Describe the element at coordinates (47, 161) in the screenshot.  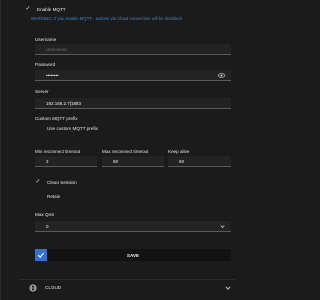
I see `min-reconnect-value: 2` at that location.